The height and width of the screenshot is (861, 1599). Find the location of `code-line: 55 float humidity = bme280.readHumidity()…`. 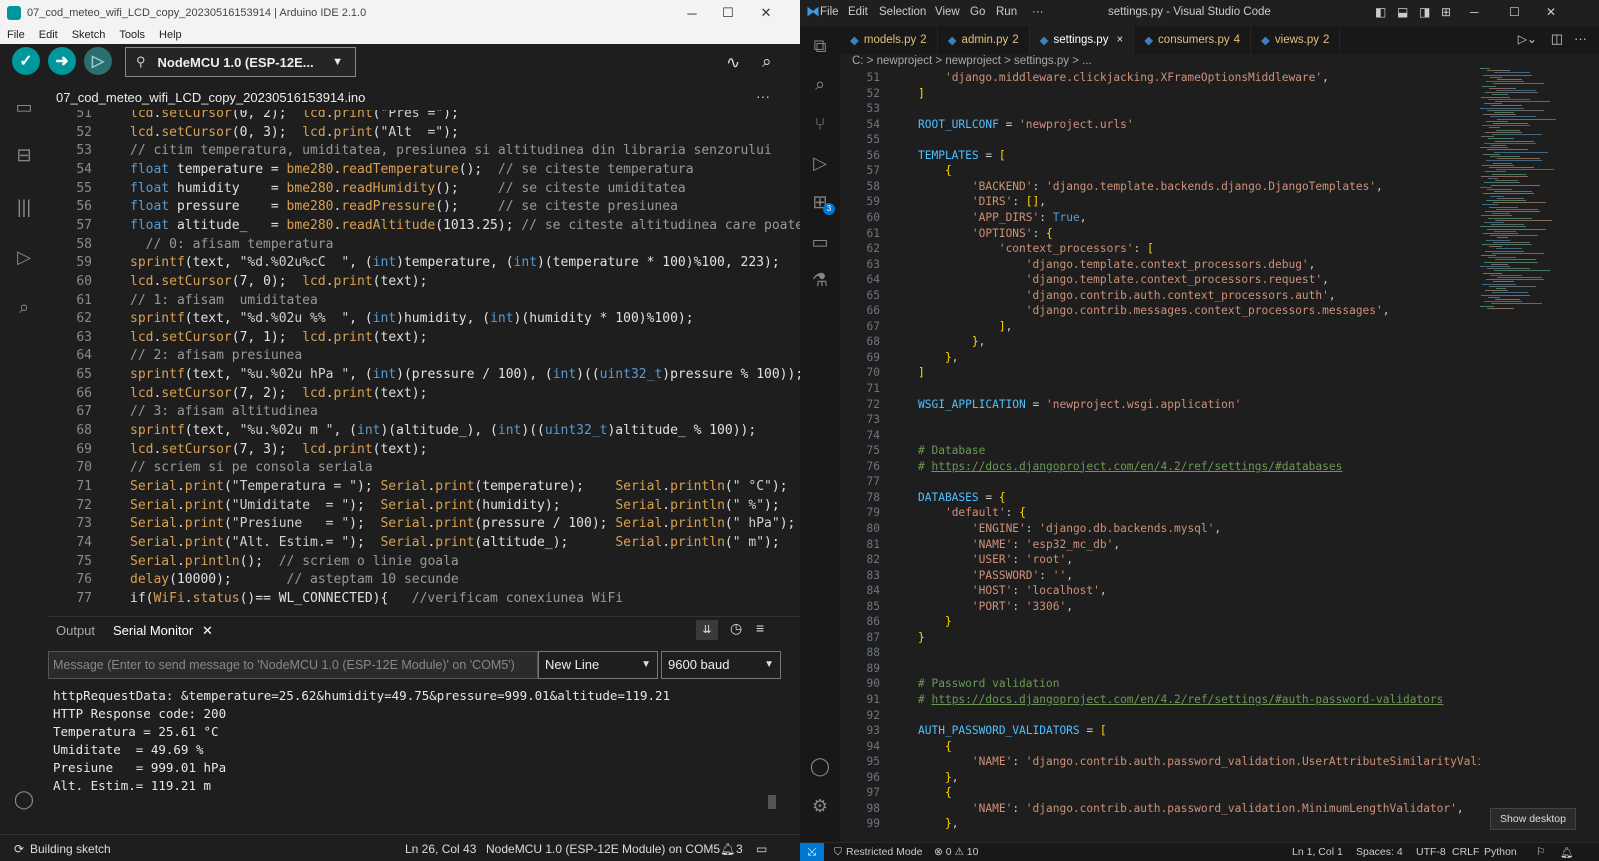

code-line: 55 float humidity = bme280.readHumidity()… is located at coordinates (424, 188).